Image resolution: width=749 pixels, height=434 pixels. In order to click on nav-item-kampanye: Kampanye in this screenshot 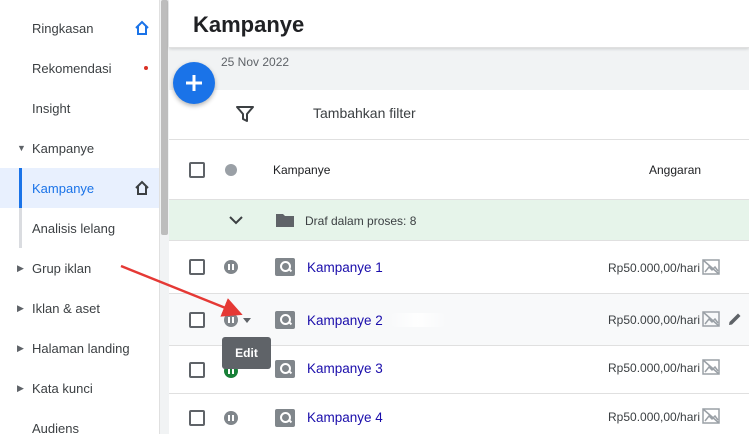, I will do `click(79, 188)`.